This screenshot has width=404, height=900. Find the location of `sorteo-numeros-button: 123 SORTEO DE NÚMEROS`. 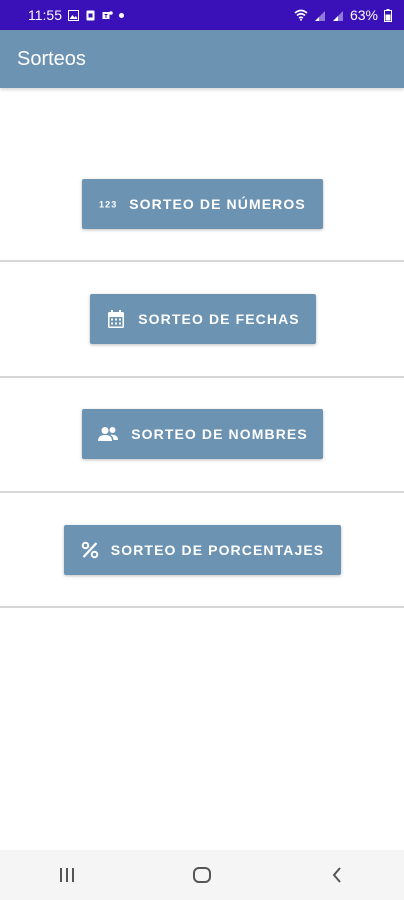

sorteo-numeros-button: 123 SORTEO DE NÚMEROS is located at coordinates (202, 204).